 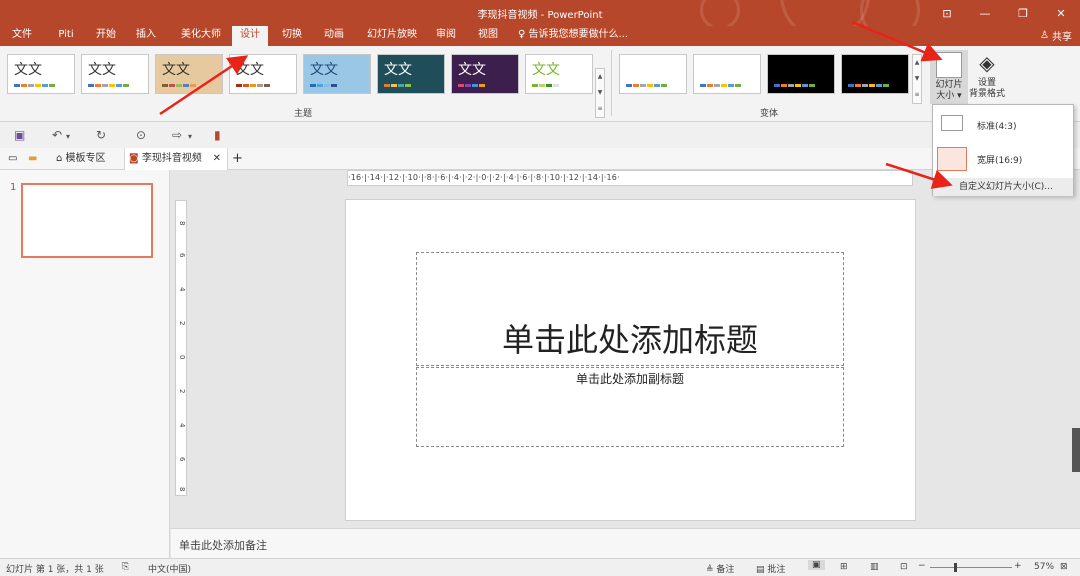 I want to click on tab-design: 设计, so click(x=250, y=36).